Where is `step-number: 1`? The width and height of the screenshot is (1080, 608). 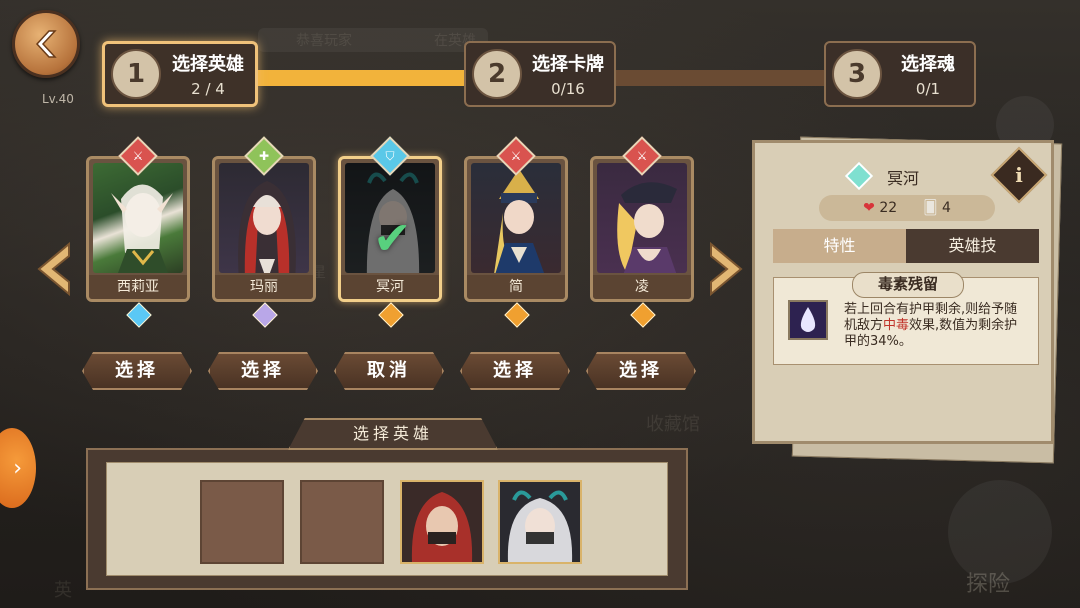 step-number: 1 is located at coordinates (136, 74).